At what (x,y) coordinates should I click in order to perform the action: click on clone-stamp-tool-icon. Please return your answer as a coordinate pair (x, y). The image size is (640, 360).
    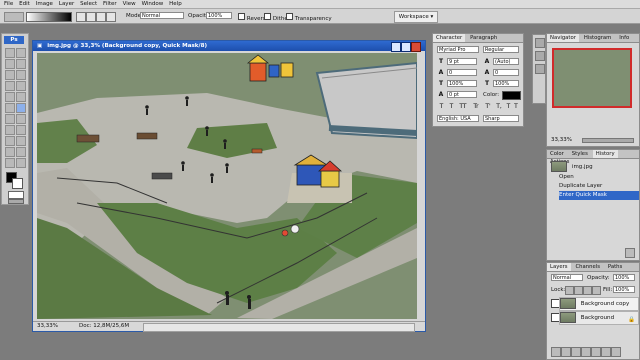
    Looking at the image, I should click on (10, 97).